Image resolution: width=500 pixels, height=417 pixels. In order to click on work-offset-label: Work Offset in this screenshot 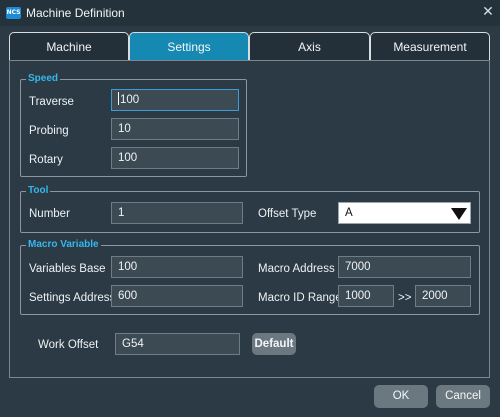, I will do `click(68, 345)`.